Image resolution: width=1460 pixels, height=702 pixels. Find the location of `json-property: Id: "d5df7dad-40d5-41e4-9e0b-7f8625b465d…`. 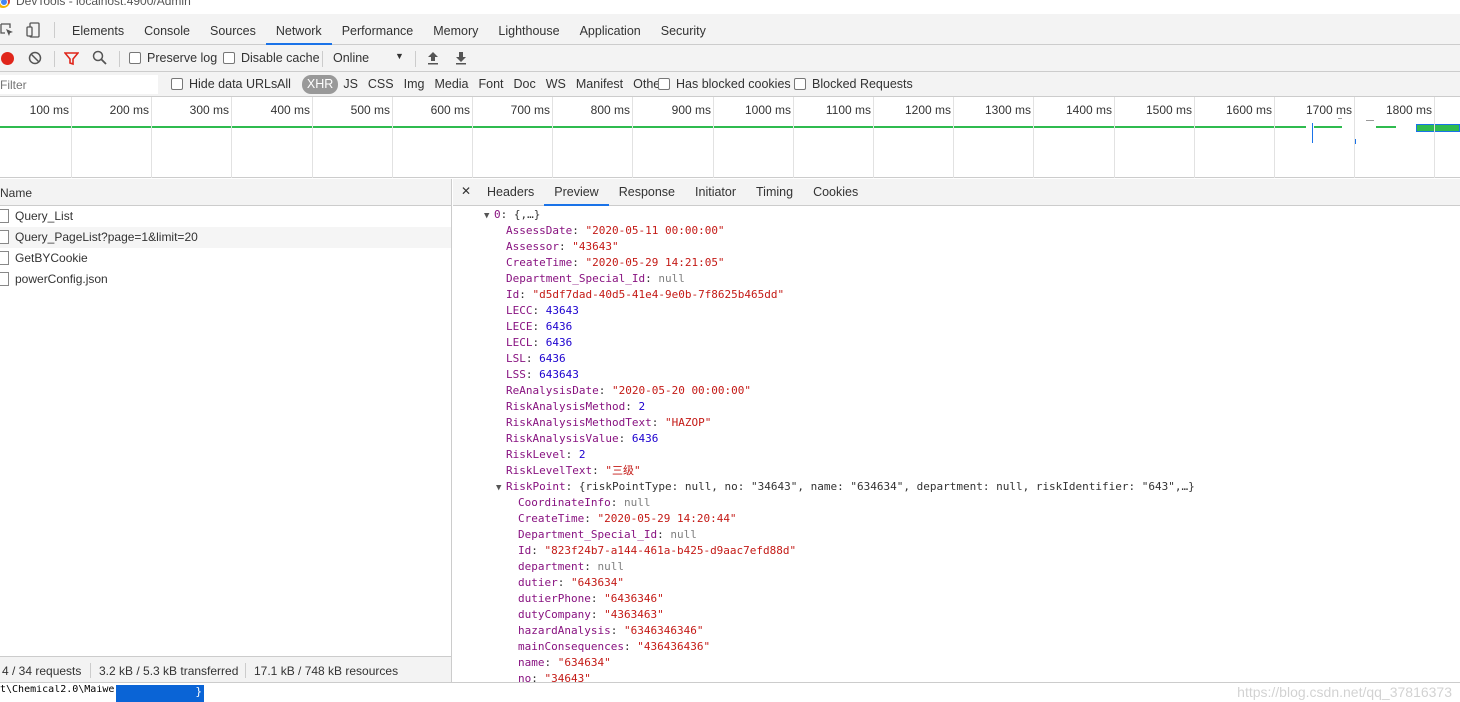

json-property: Id: "d5df7dad-40d5-41e4-9e0b-7f8625b465d… is located at coordinates (645, 295).